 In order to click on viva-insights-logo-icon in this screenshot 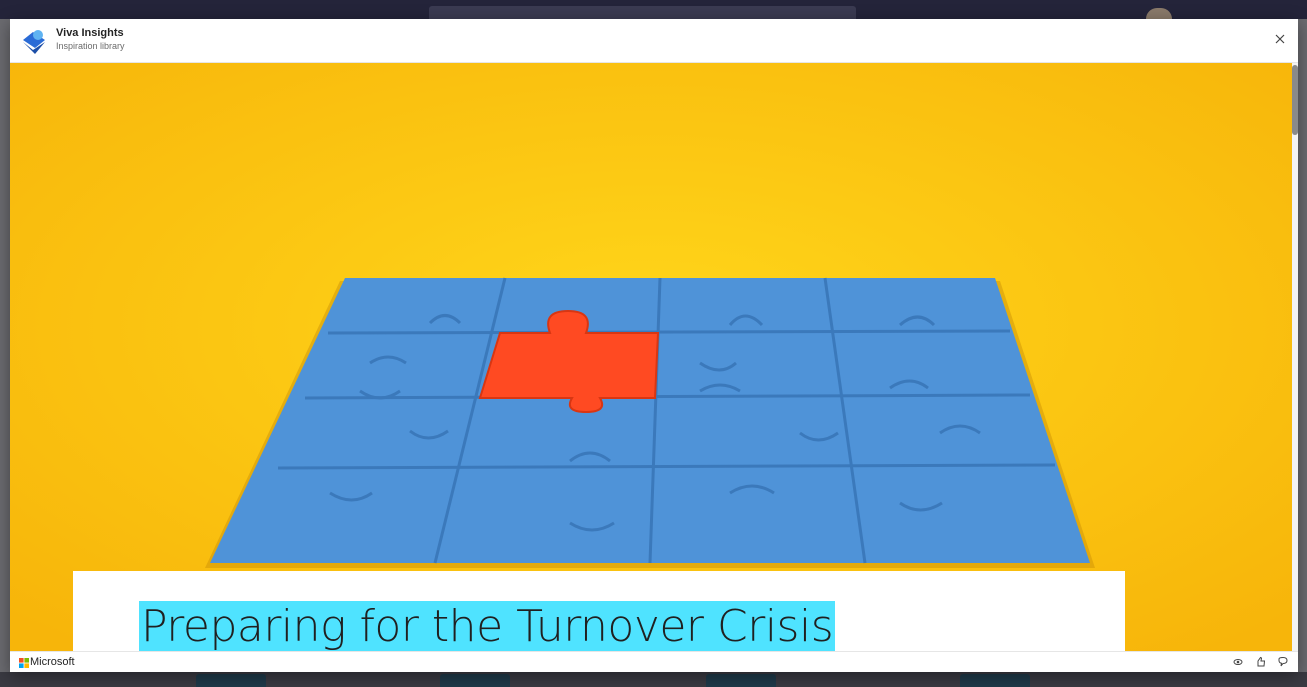, I will do `click(34, 42)`.